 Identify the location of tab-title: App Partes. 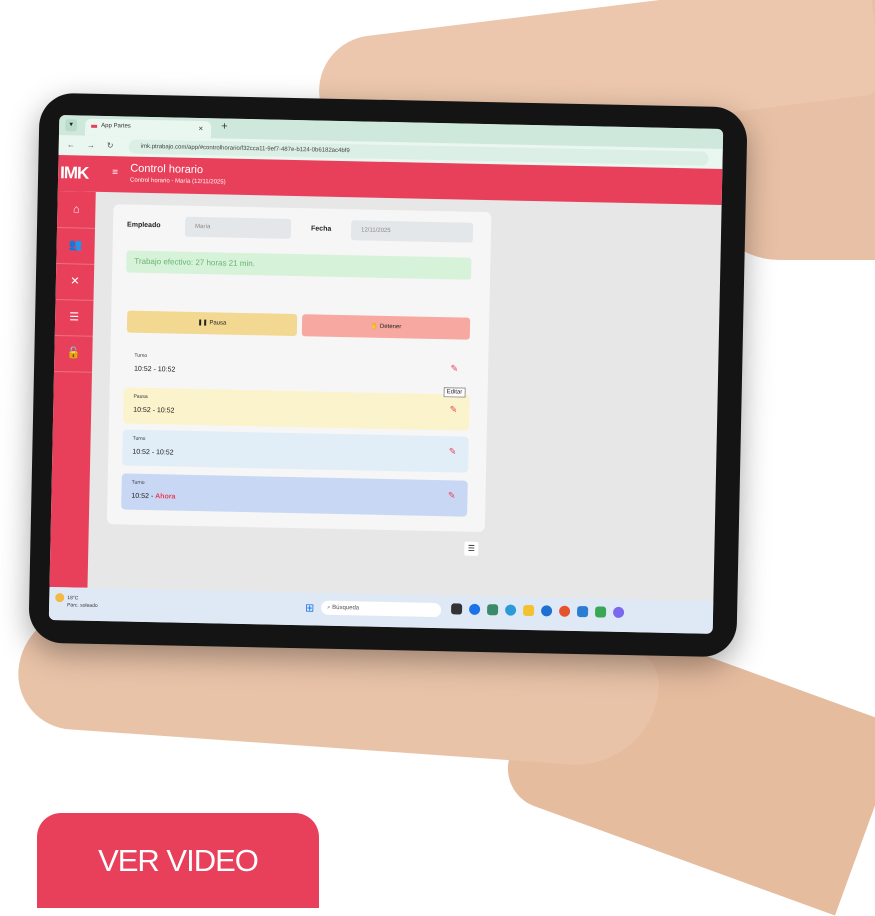
(116, 126).